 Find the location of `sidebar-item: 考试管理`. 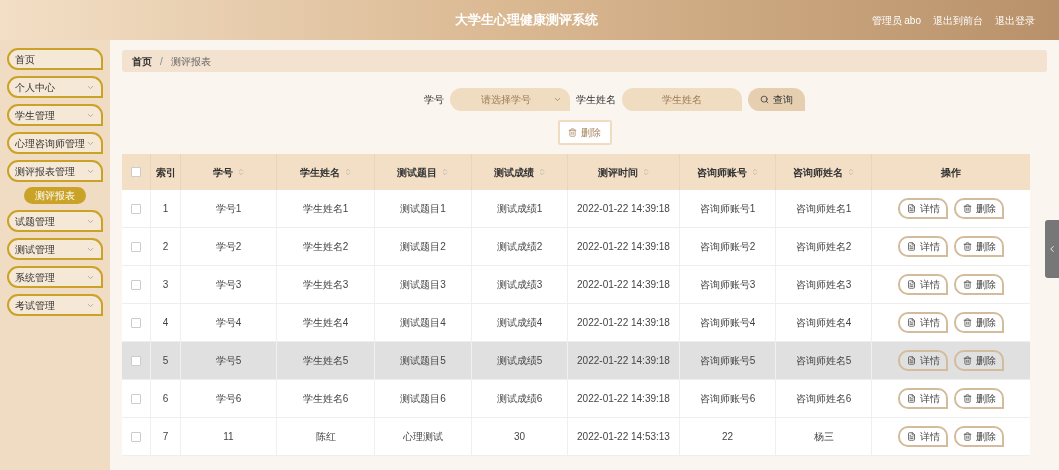

sidebar-item: 考试管理 is located at coordinates (55, 305).